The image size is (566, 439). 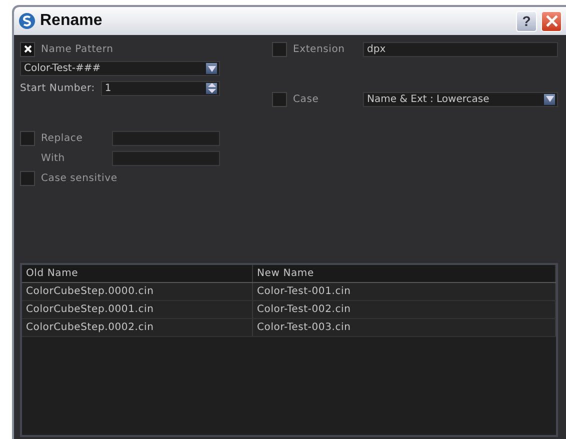 What do you see at coordinates (71, 21) in the screenshot?
I see `window-title: Rename` at bounding box center [71, 21].